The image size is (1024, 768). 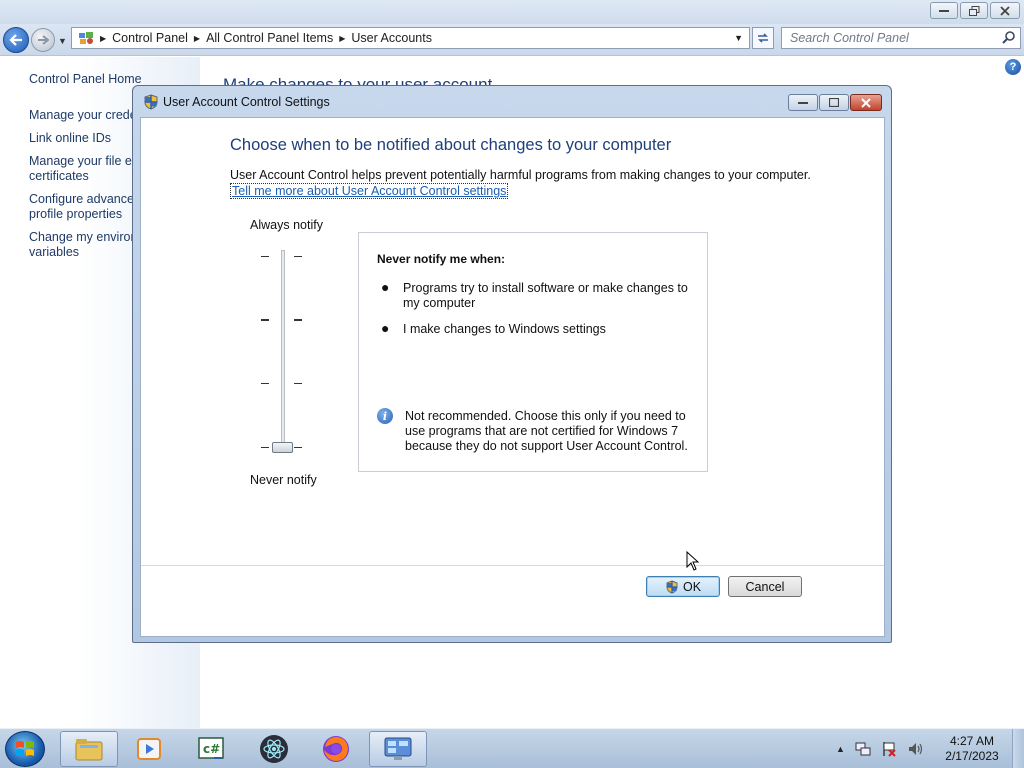 I want to click on cancel-button-label: Cancel, so click(x=765, y=586).